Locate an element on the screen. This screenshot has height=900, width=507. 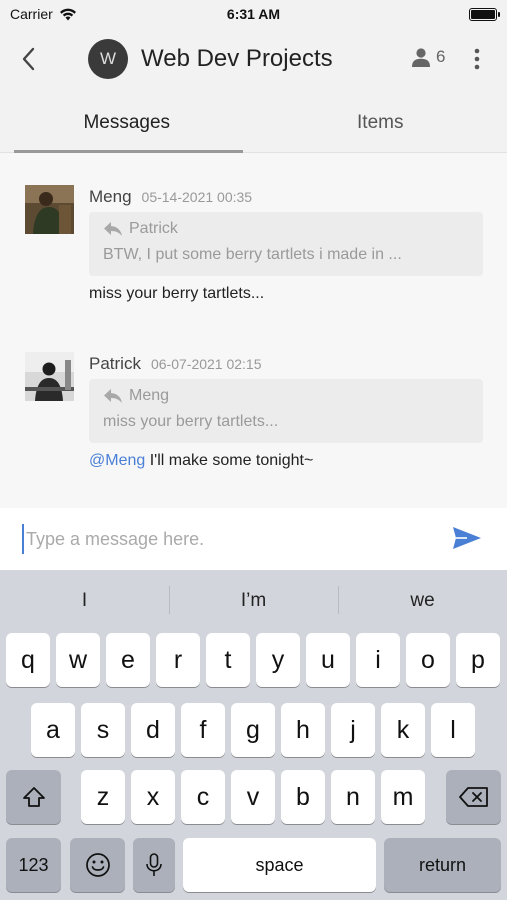
quote-author: Meng is located at coordinates (149, 395).